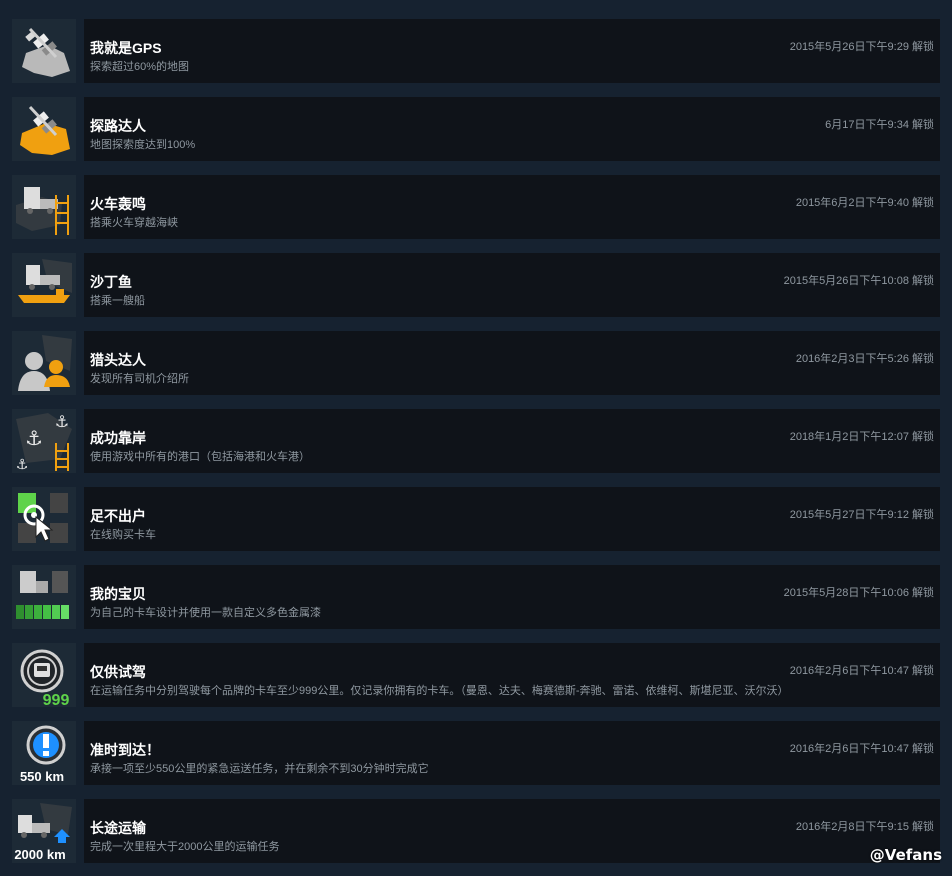  What do you see at coordinates (140, 67) in the screenshot?
I see `achievement-description: 探索超过60%的地图` at bounding box center [140, 67].